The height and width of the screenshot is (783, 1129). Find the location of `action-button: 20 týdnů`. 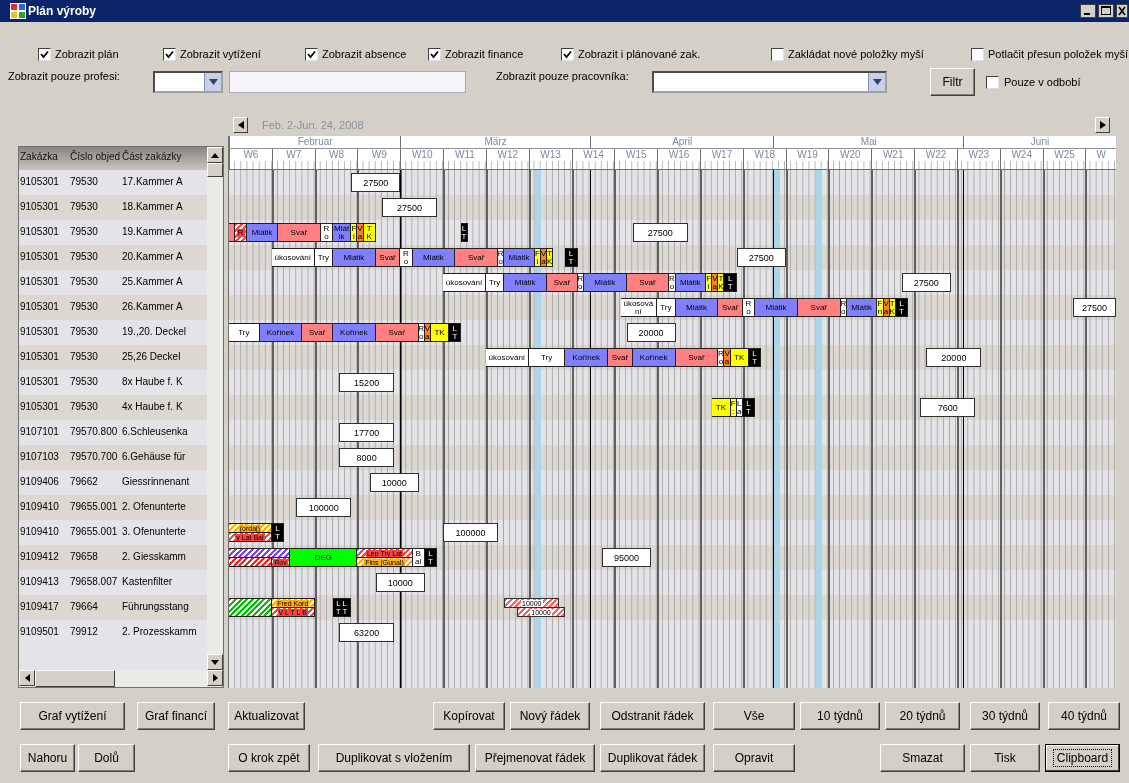

action-button: 20 týdnů is located at coordinates (922, 716).